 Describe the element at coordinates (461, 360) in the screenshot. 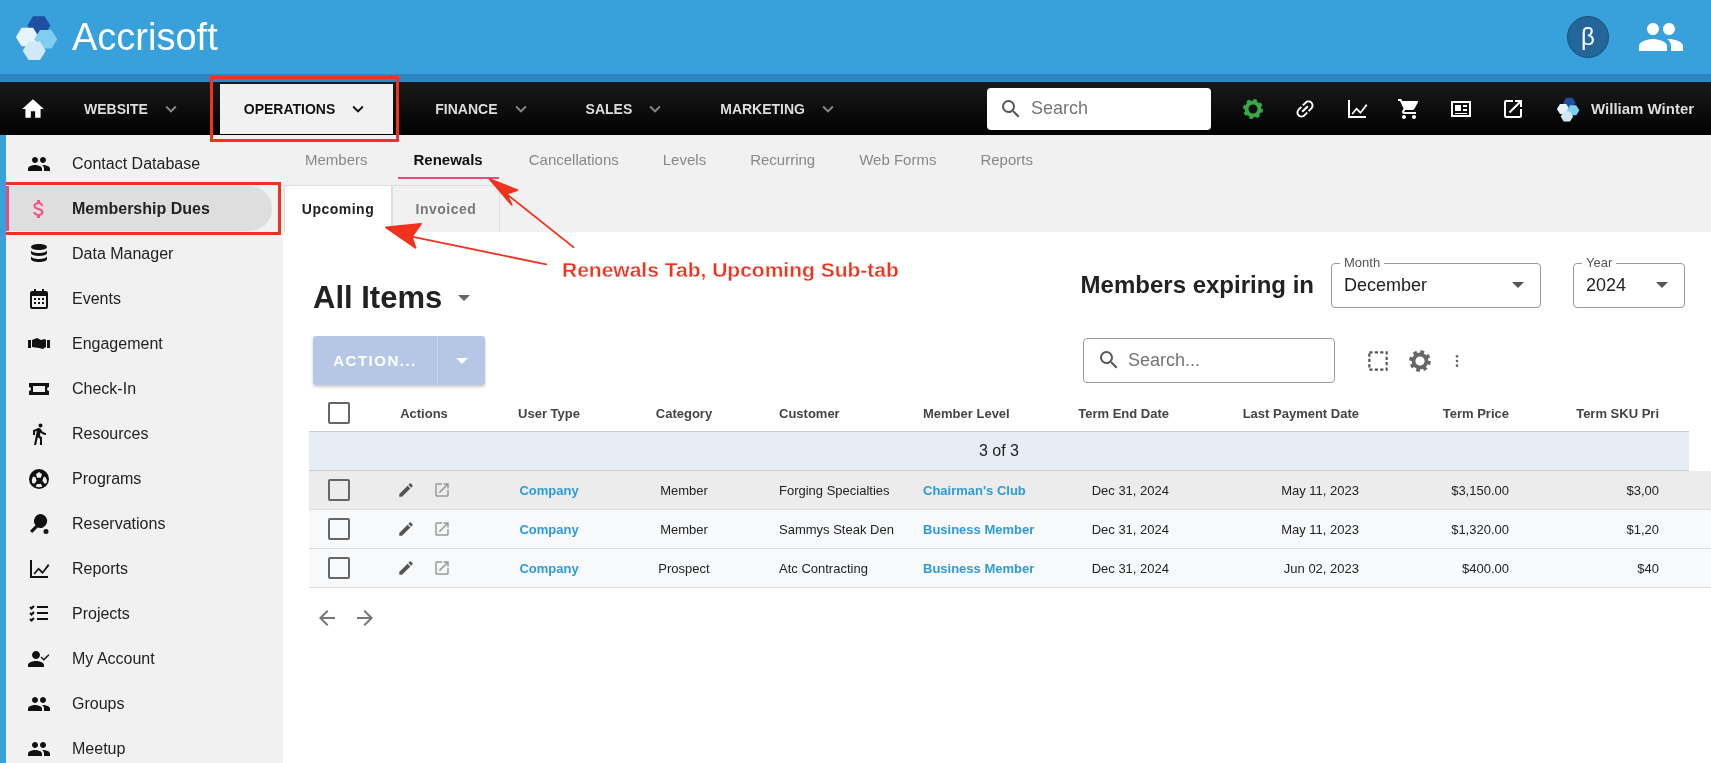

I see `caret-icon` at that location.